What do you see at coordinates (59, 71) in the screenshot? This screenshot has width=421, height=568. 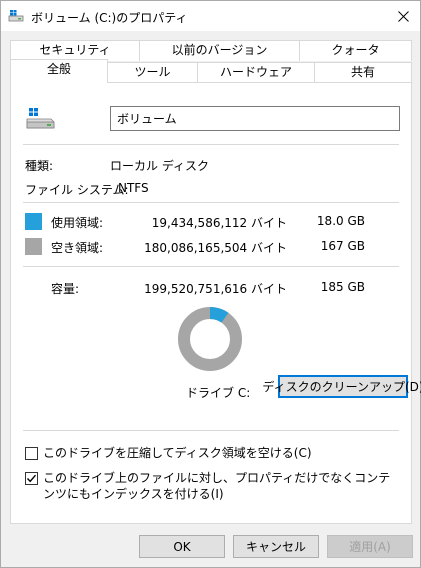 I see `tab-general: 全般` at bounding box center [59, 71].